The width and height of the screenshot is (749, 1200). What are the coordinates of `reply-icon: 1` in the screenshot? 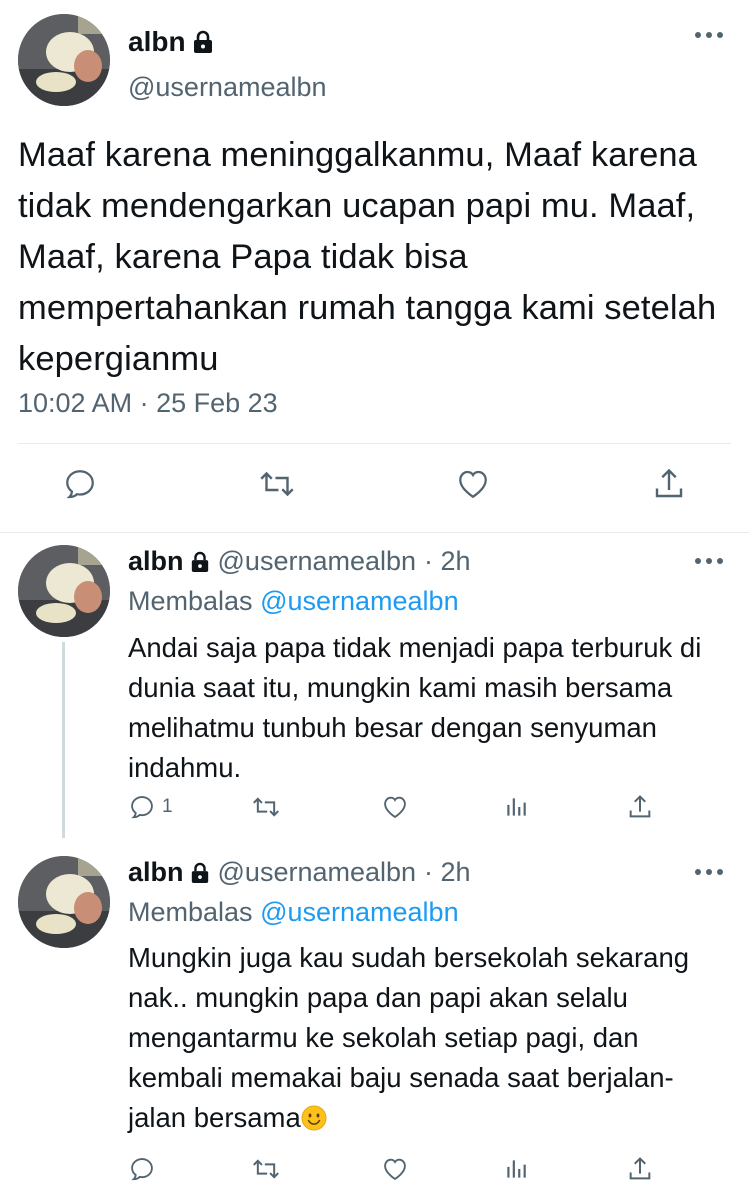 It's located at (150, 807).